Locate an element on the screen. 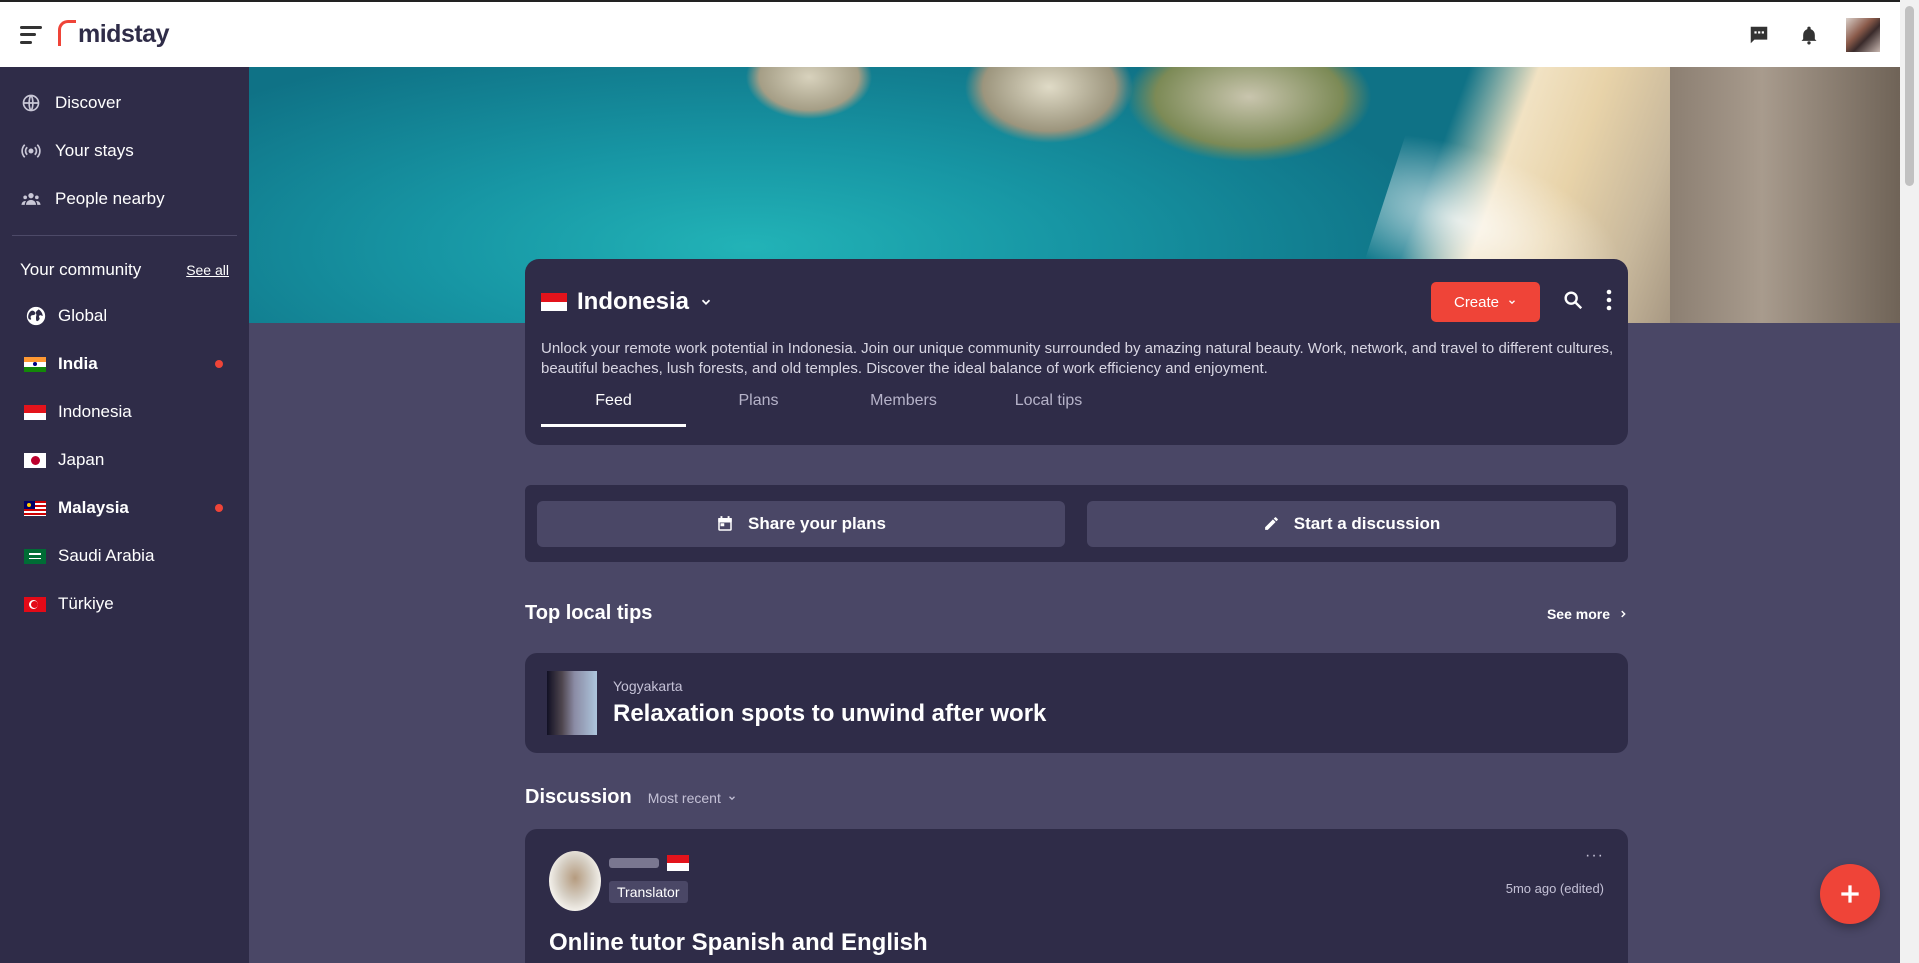 This screenshot has width=1919, height=963. author-role-badge: Translator is located at coordinates (648, 892).